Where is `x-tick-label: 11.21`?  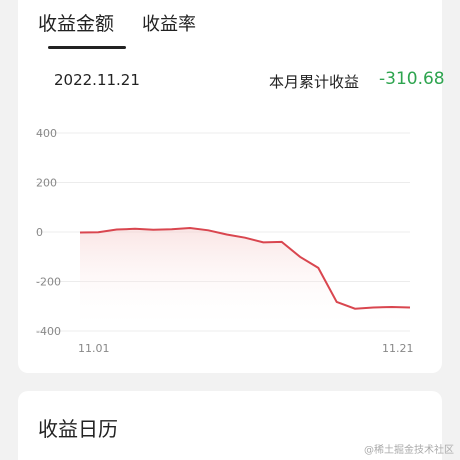
x-tick-label: 11.21 is located at coordinates (398, 348).